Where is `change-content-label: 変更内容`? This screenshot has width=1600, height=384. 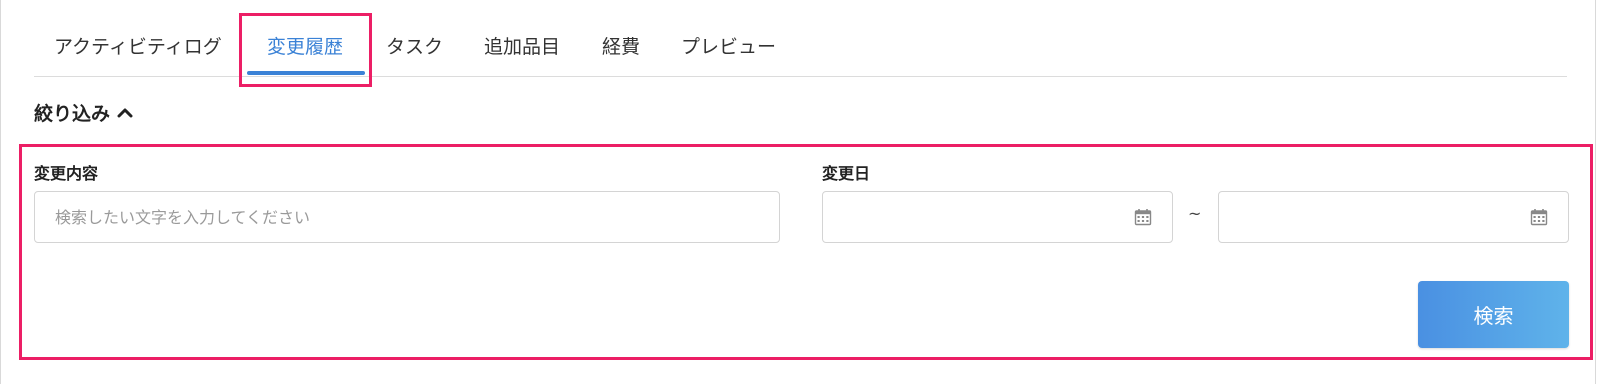
change-content-label: 変更内容 is located at coordinates (66, 173).